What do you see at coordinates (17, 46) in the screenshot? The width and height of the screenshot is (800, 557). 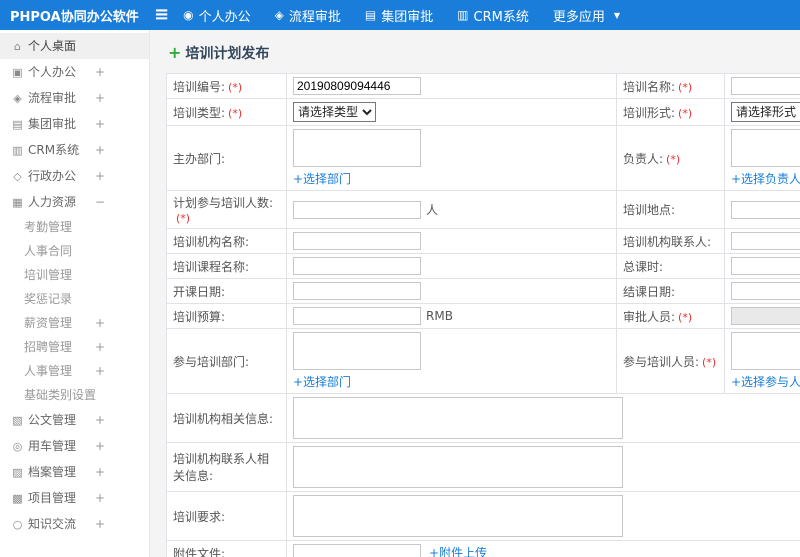 I see `desktop-icon: ⌂` at bounding box center [17, 46].